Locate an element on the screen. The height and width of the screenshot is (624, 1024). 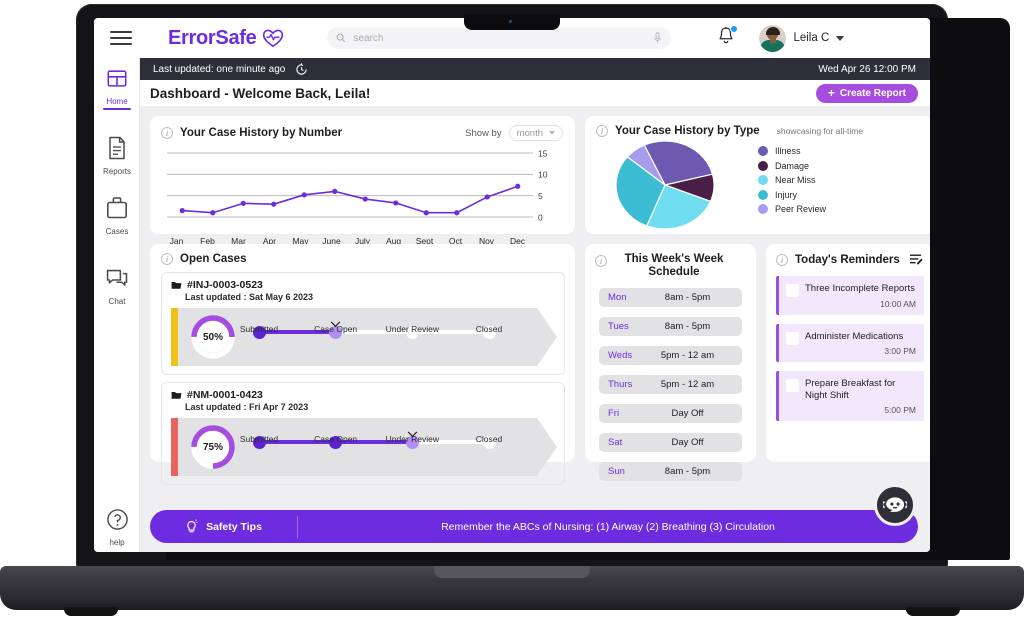
notification-bell-icon is located at coordinates (728, 37).